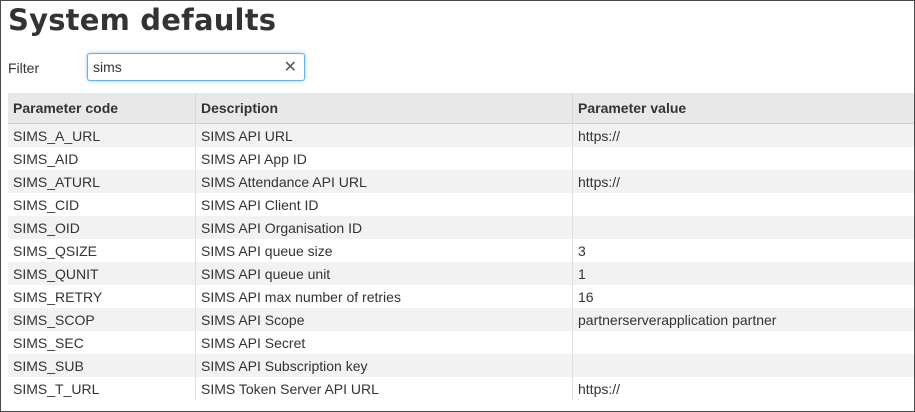 This screenshot has height=412, width=915. Describe the element at coordinates (384, 296) in the screenshot. I see `description-cell: SIMS API max number of retries` at that location.